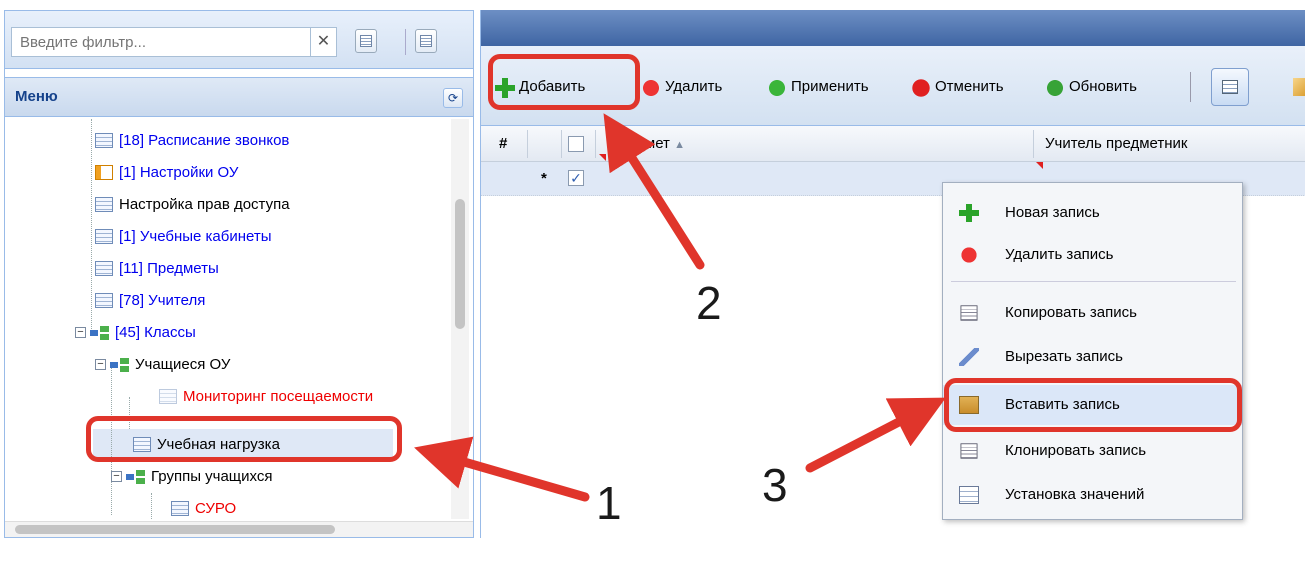  I want to click on menu-refresh-icon: ⟳, so click(453, 98).